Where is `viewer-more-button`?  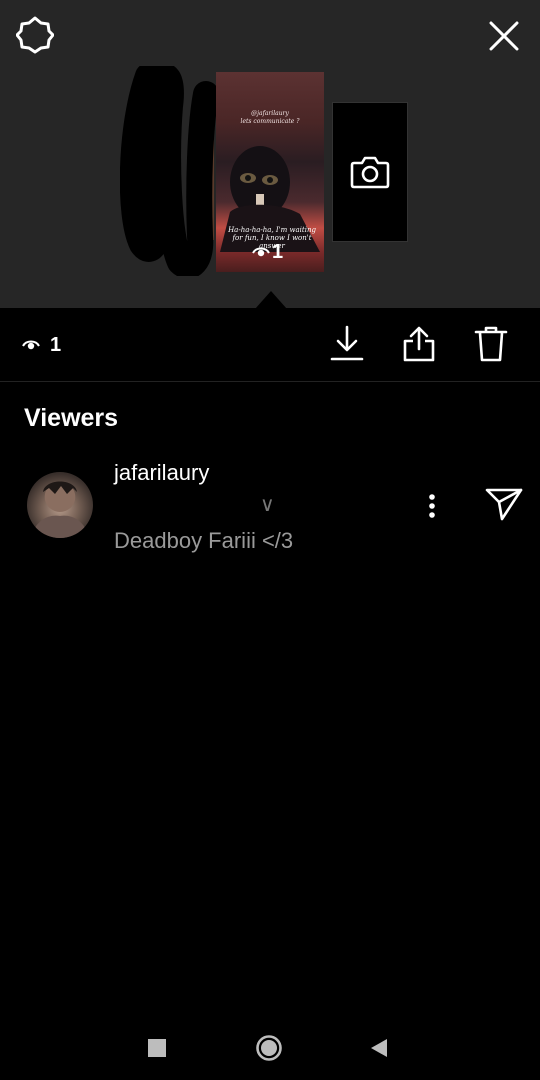 viewer-more-button is located at coordinates (432, 506).